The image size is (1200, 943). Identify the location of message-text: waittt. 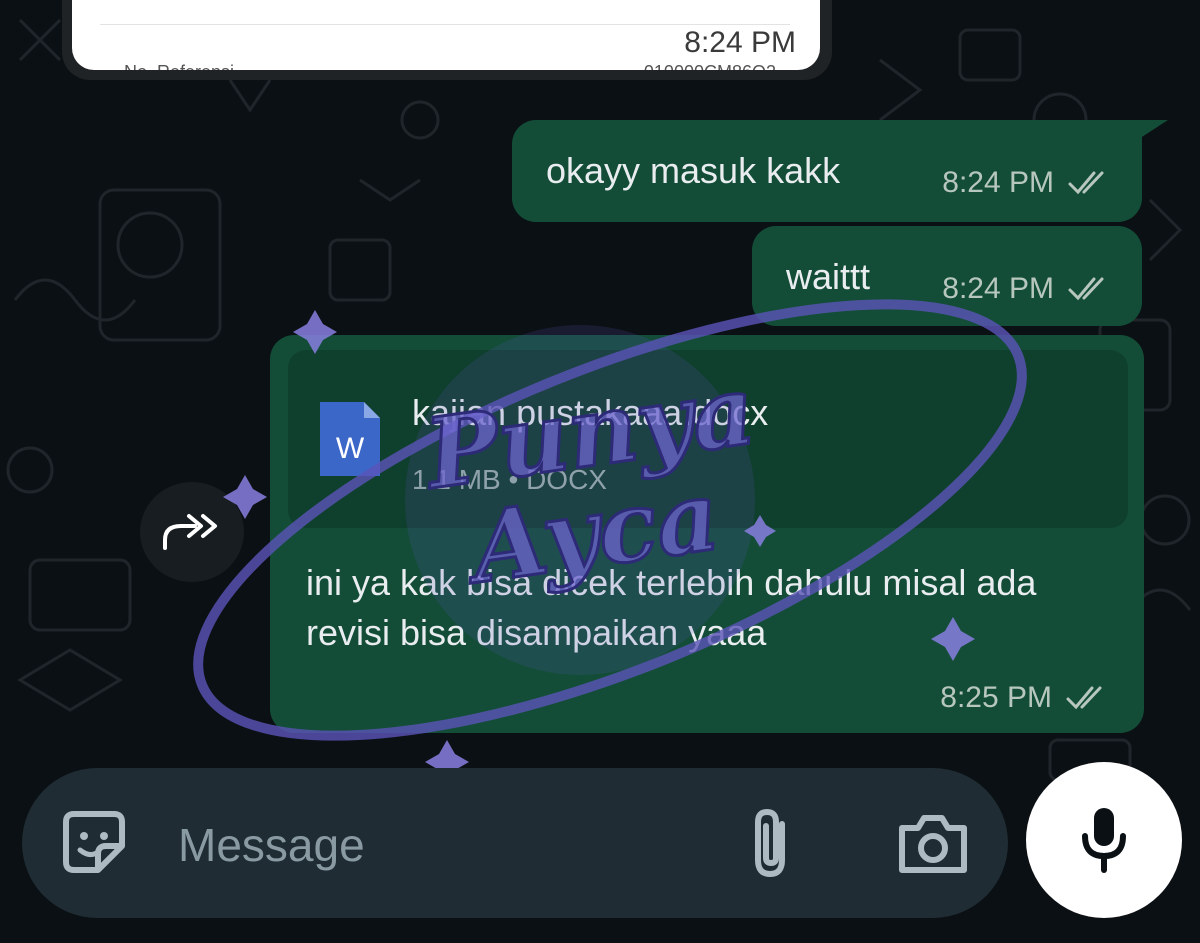
(828, 276).